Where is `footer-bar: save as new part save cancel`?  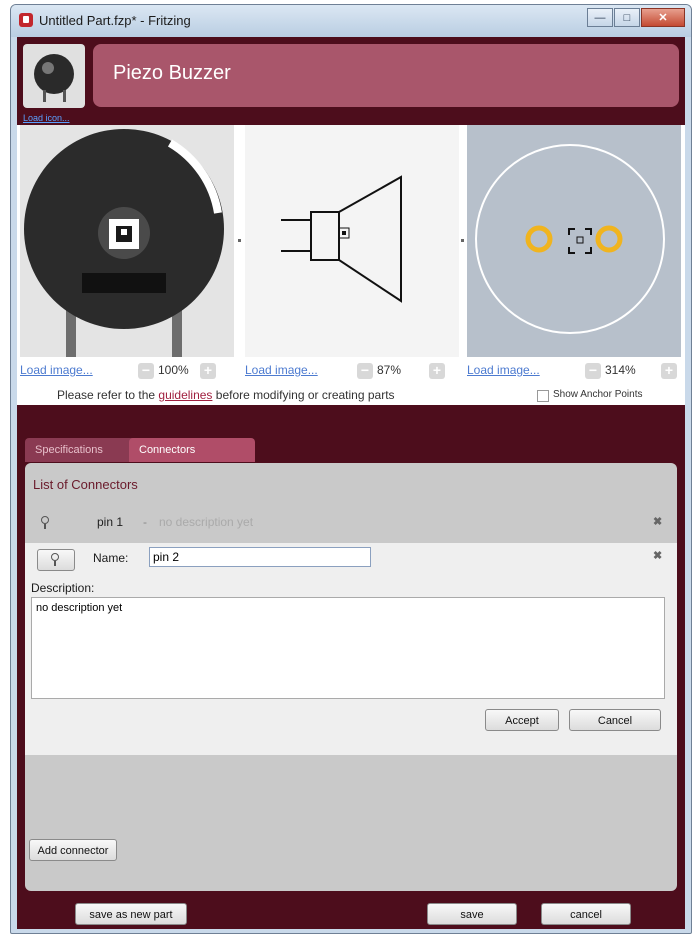 footer-bar: save as new part save cancel is located at coordinates (351, 913).